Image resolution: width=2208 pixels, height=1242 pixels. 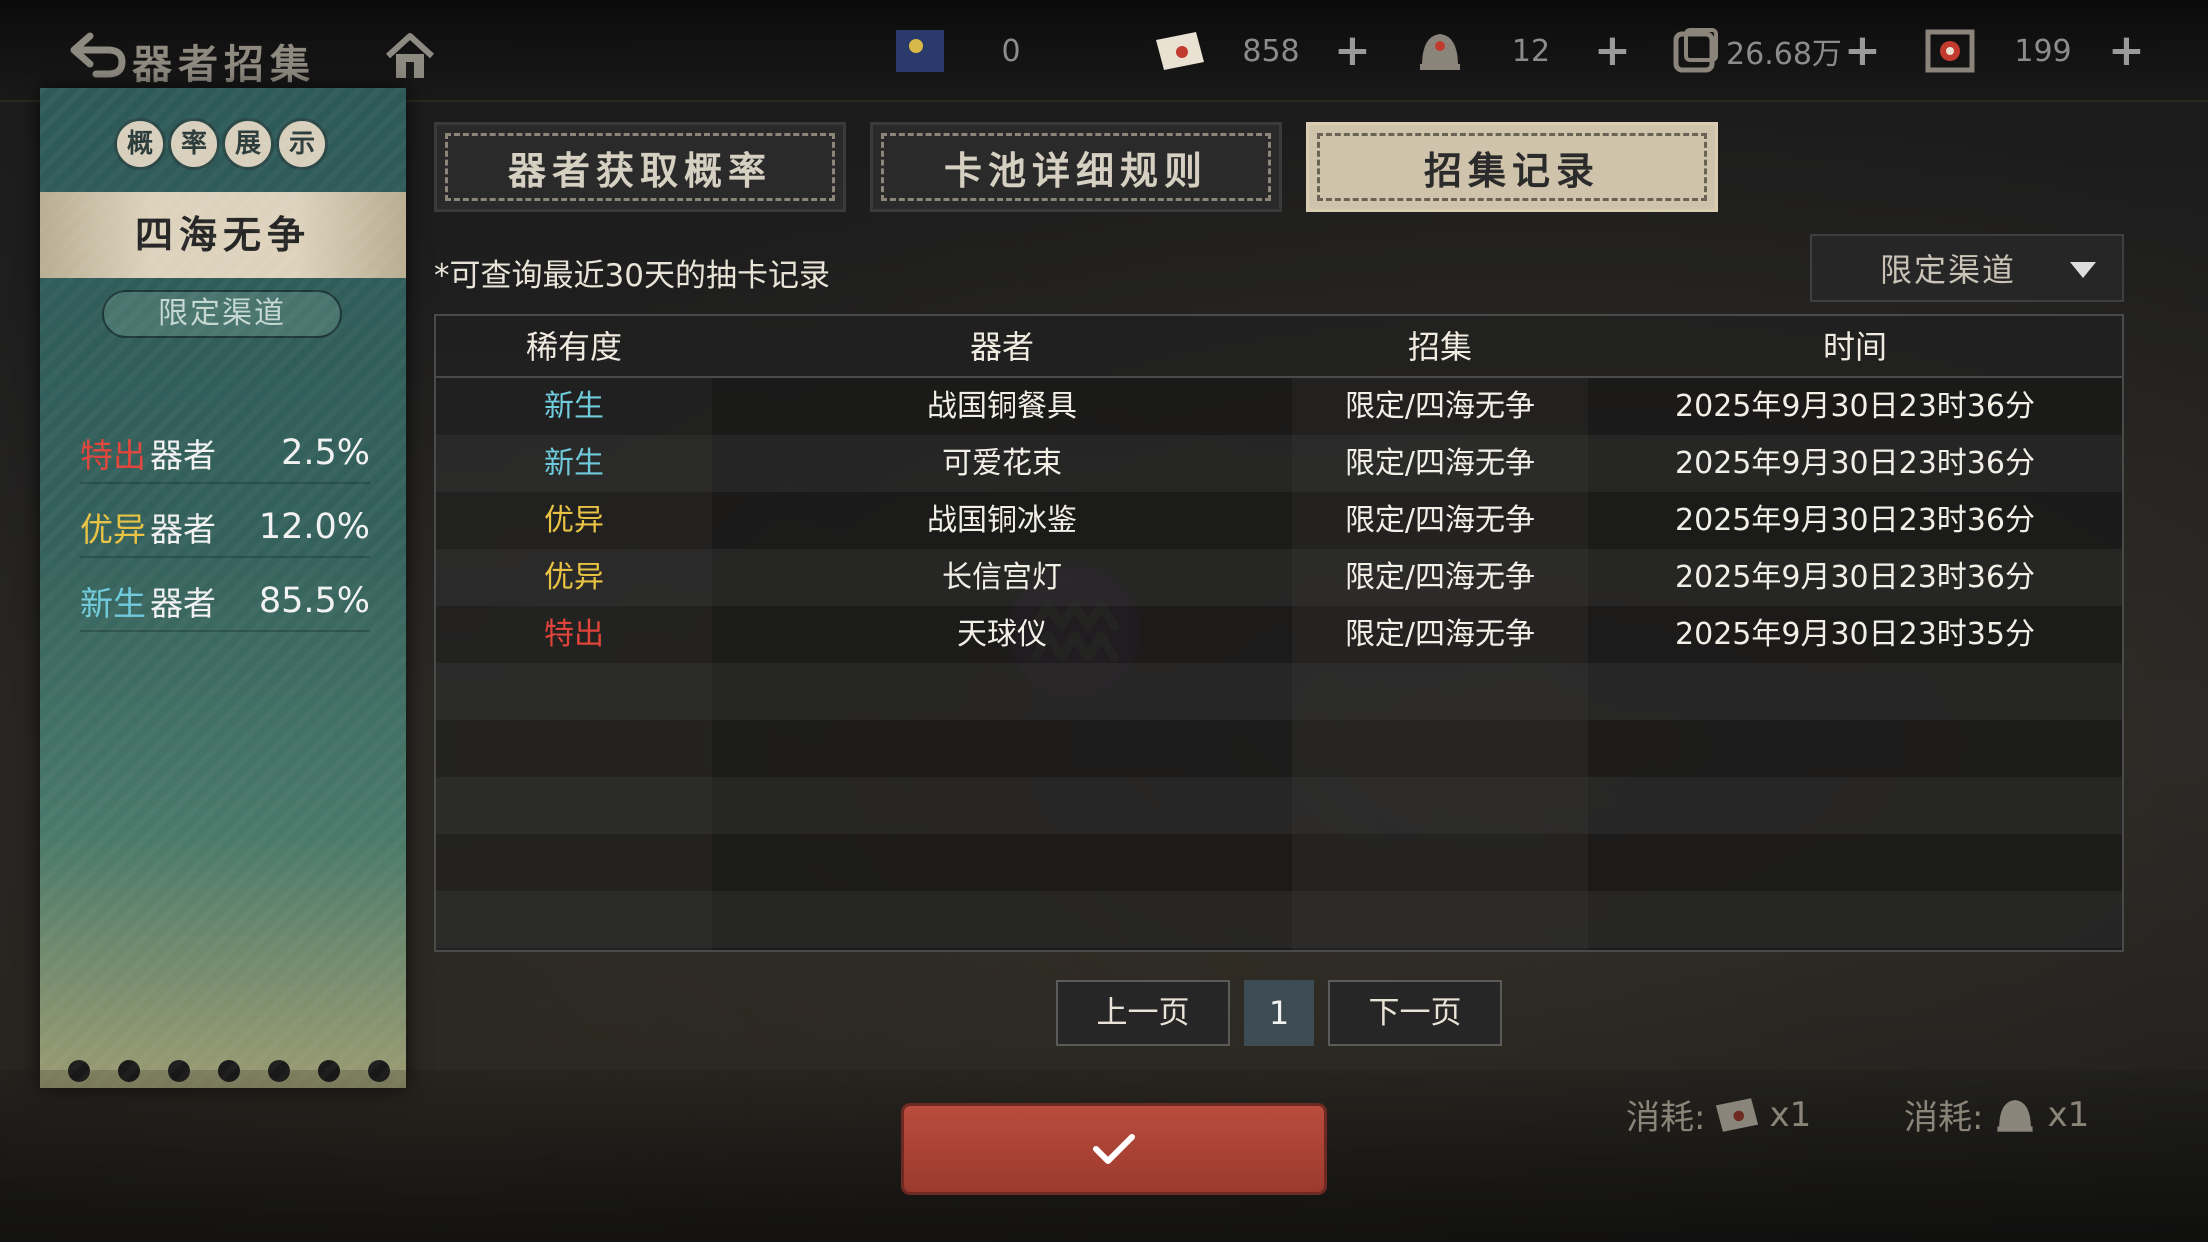 What do you see at coordinates (2126, 51) in the screenshot?
I see `add-target-button: +` at bounding box center [2126, 51].